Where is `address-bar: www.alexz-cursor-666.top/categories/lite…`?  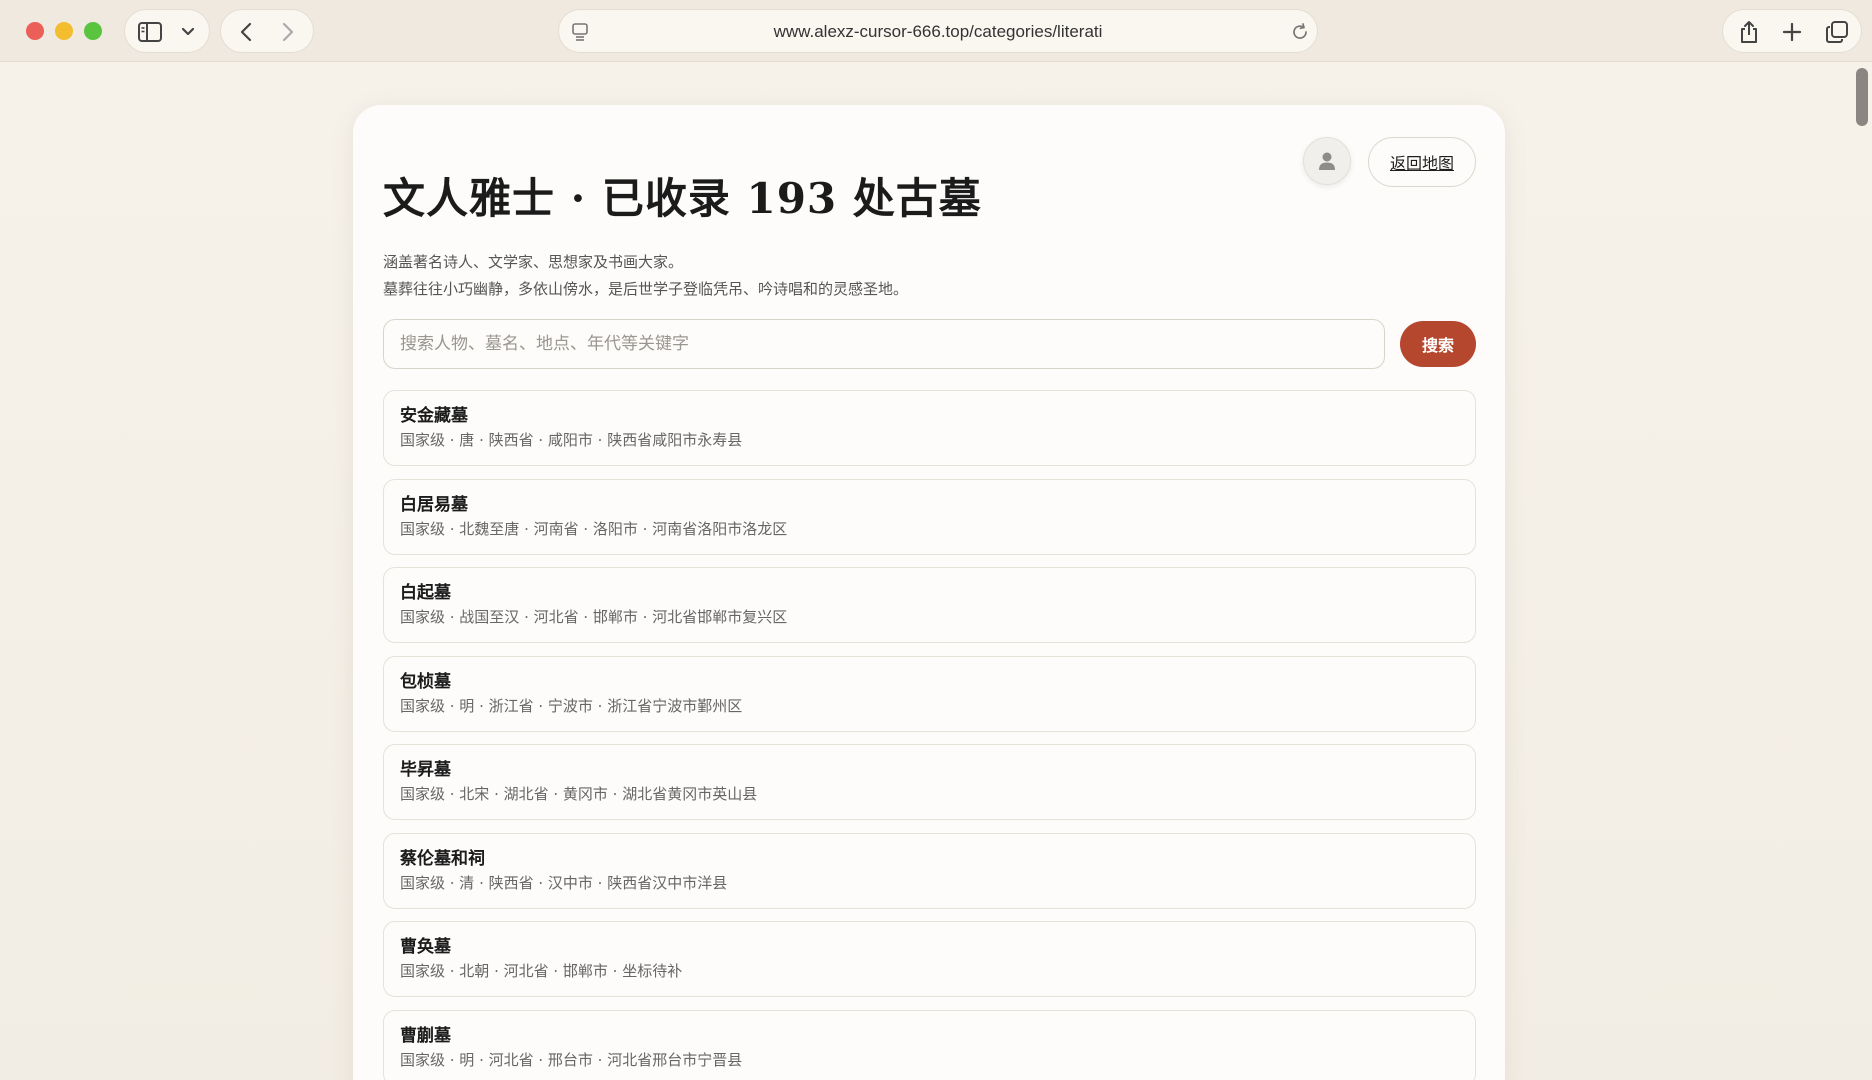 address-bar: www.alexz-cursor-666.top/categories/lite… is located at coordinates (938, 31).